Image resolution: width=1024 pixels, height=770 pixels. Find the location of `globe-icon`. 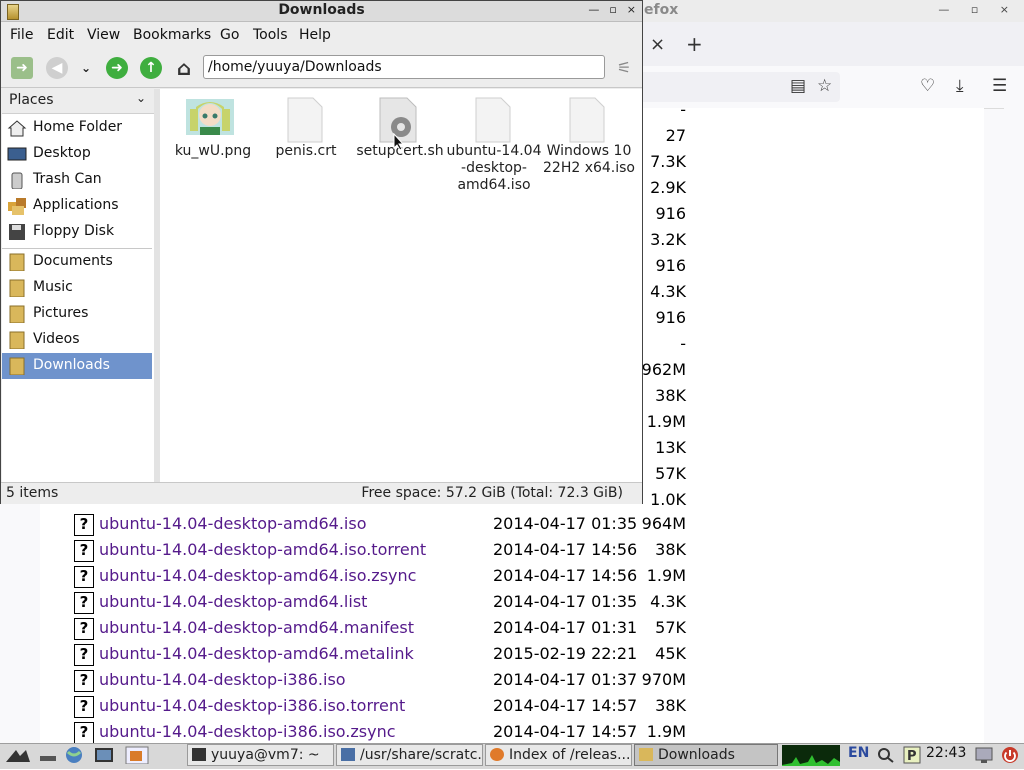

globe-icon is located at coordinates (74, 755).